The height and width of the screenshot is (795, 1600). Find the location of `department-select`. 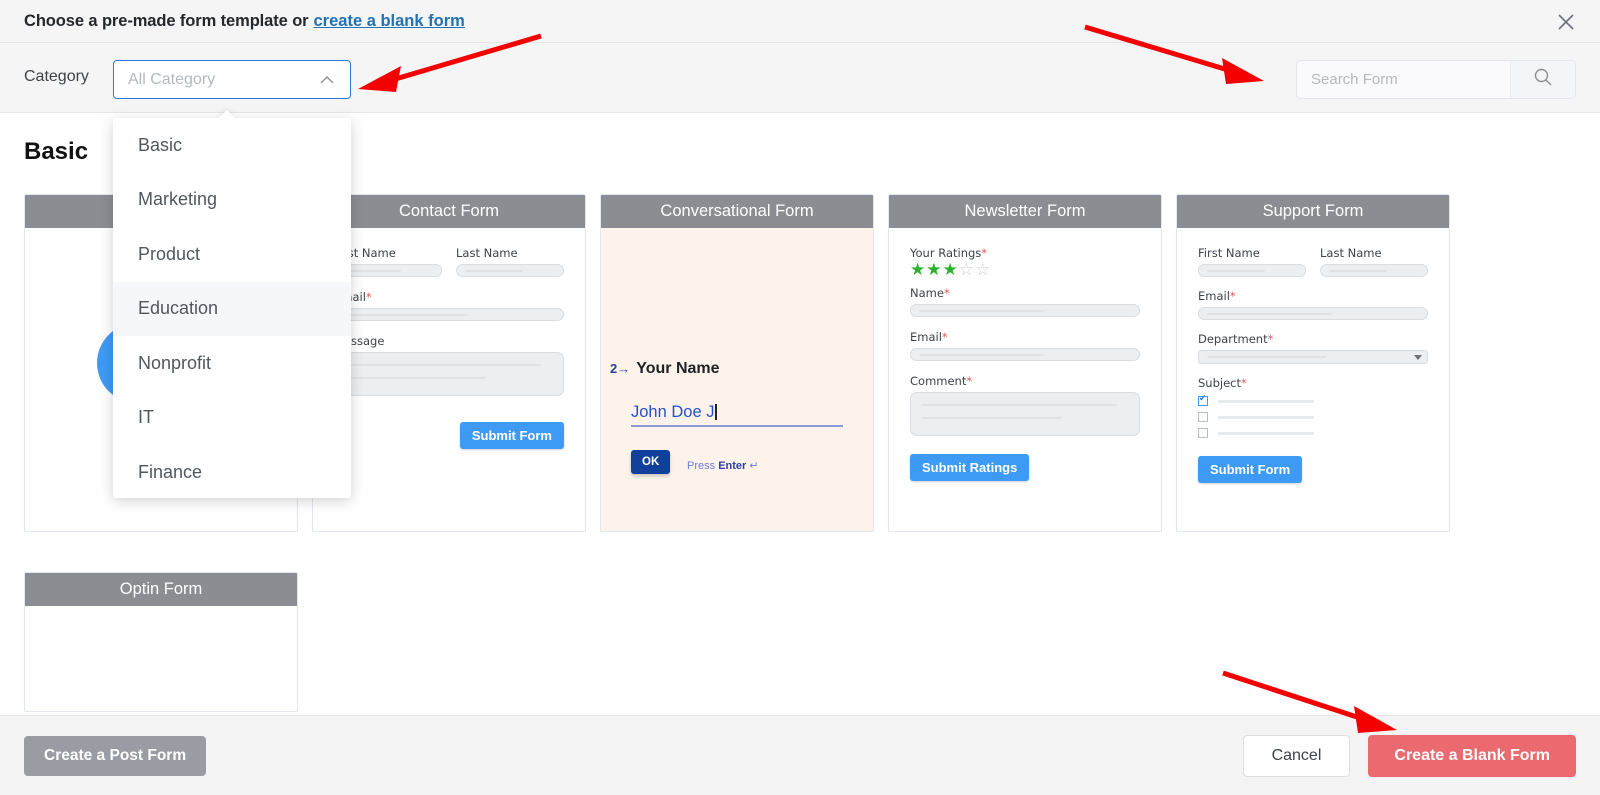

department-select is located at coordinates (1313, 357).